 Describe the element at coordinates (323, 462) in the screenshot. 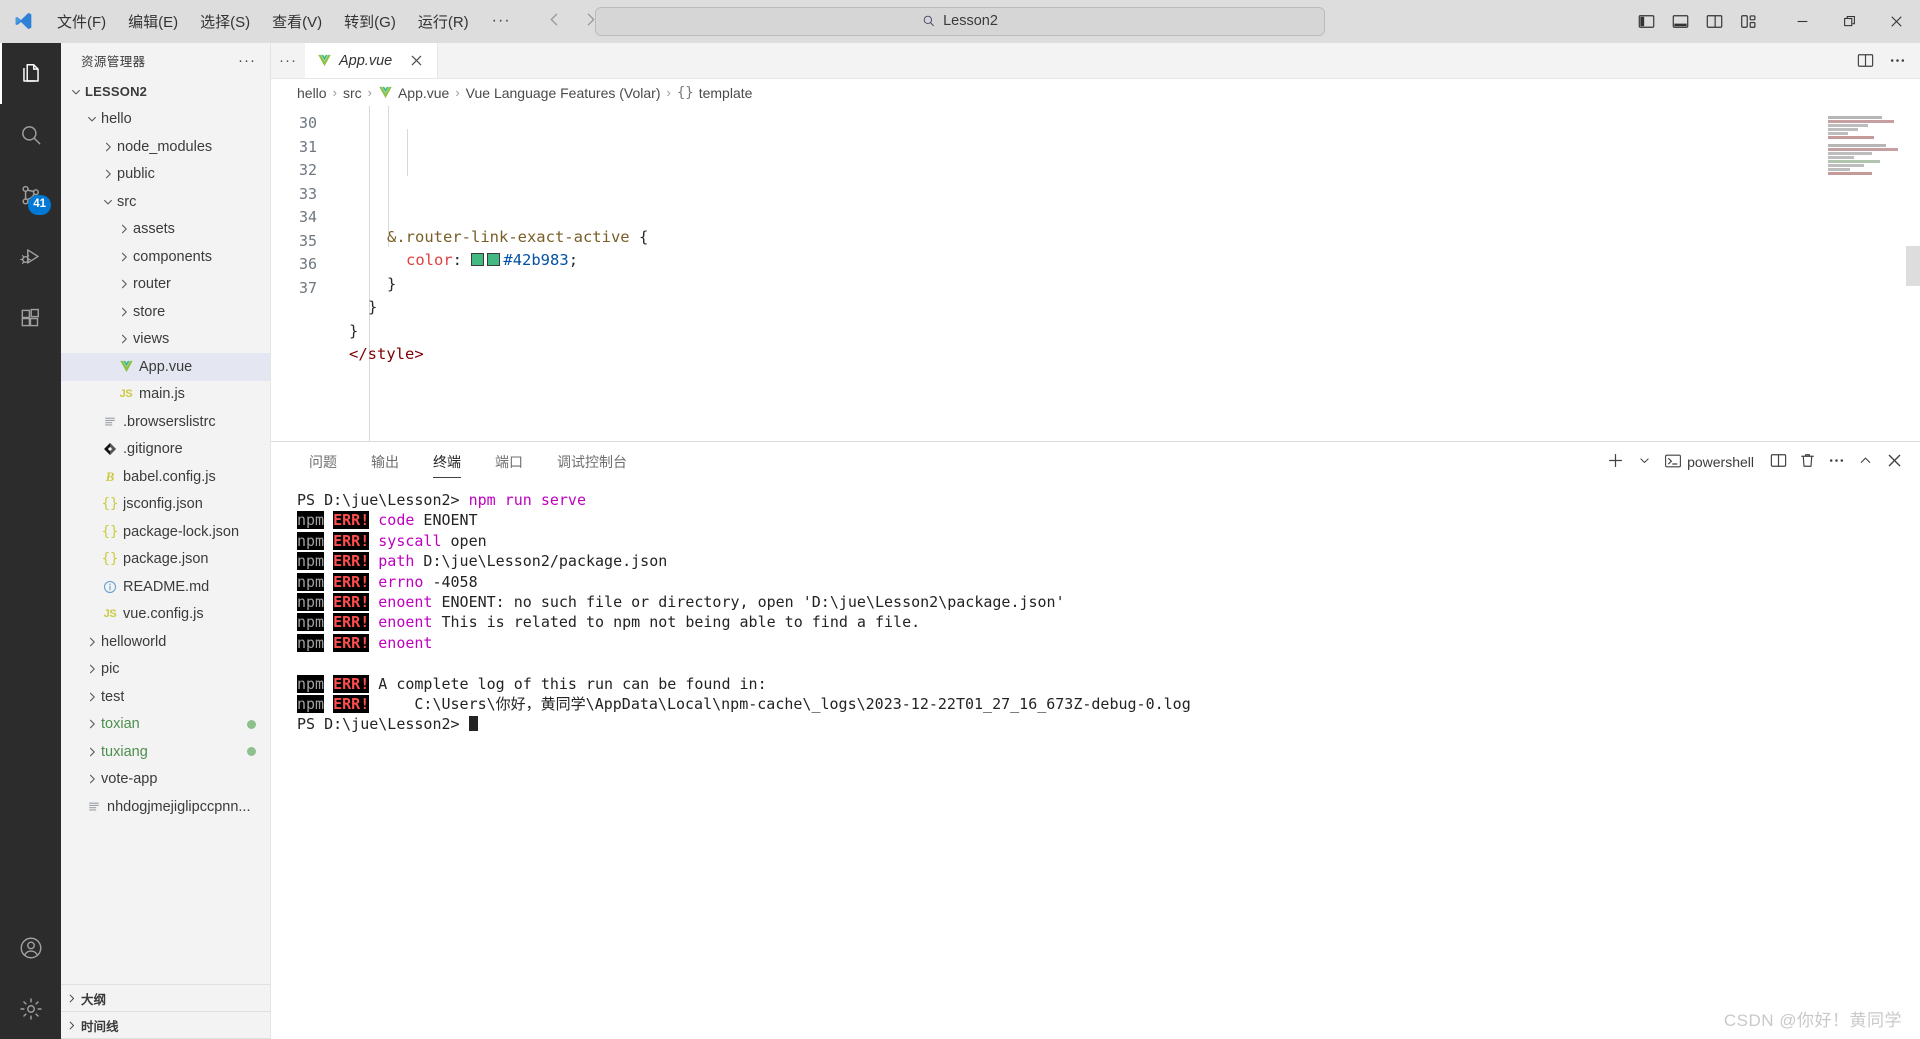

I see `panel-tab-problems: 问题` at that location.